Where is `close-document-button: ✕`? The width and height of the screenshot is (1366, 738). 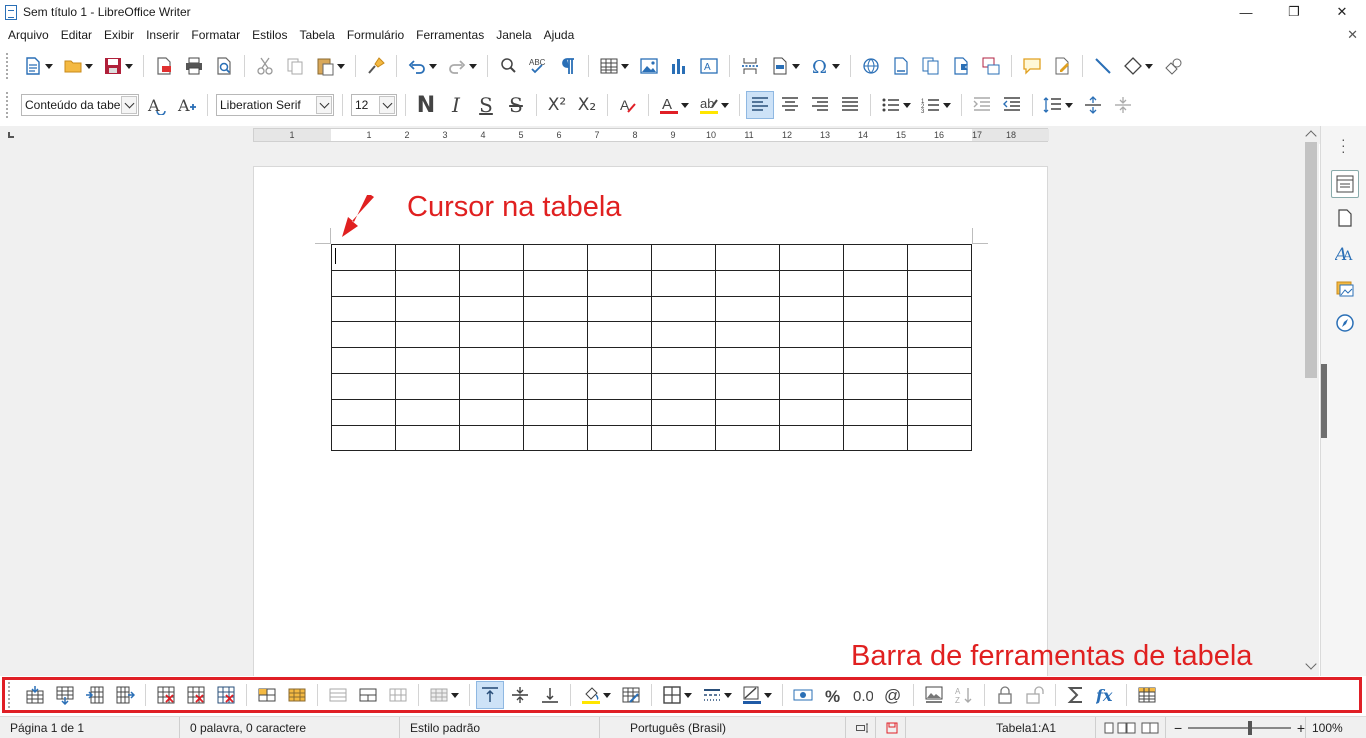
close-document-button: ✕ is located at coordinates (1352, 35).